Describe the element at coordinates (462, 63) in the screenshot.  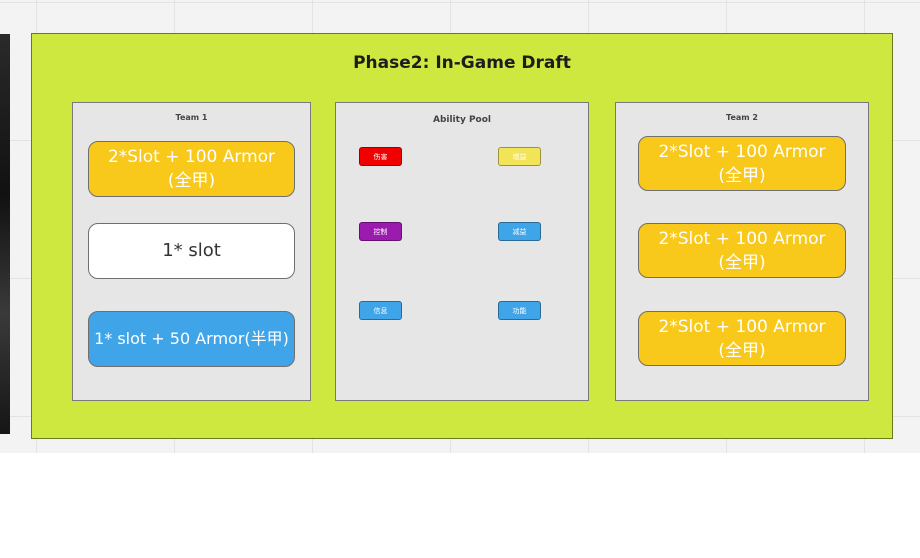
I see `frame-title: Phase2: In-Game Draft` at that location.